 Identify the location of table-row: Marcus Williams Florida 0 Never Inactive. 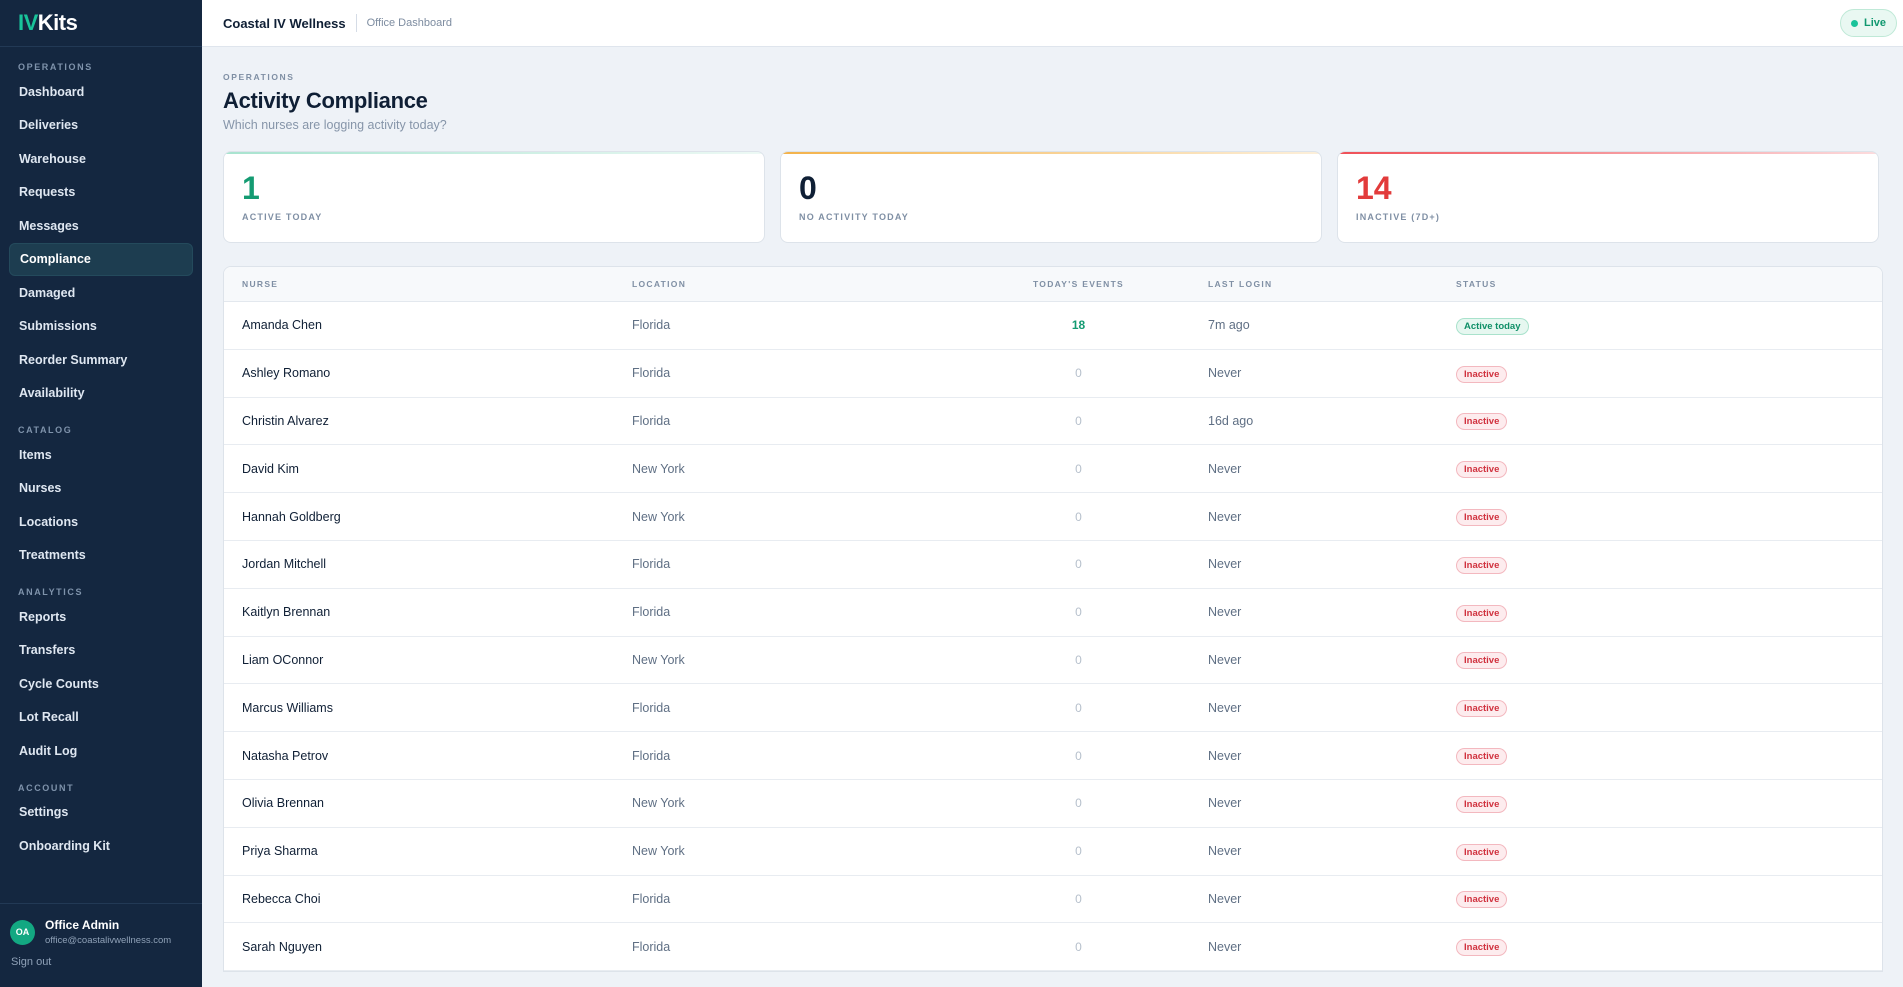
(1053, 708).